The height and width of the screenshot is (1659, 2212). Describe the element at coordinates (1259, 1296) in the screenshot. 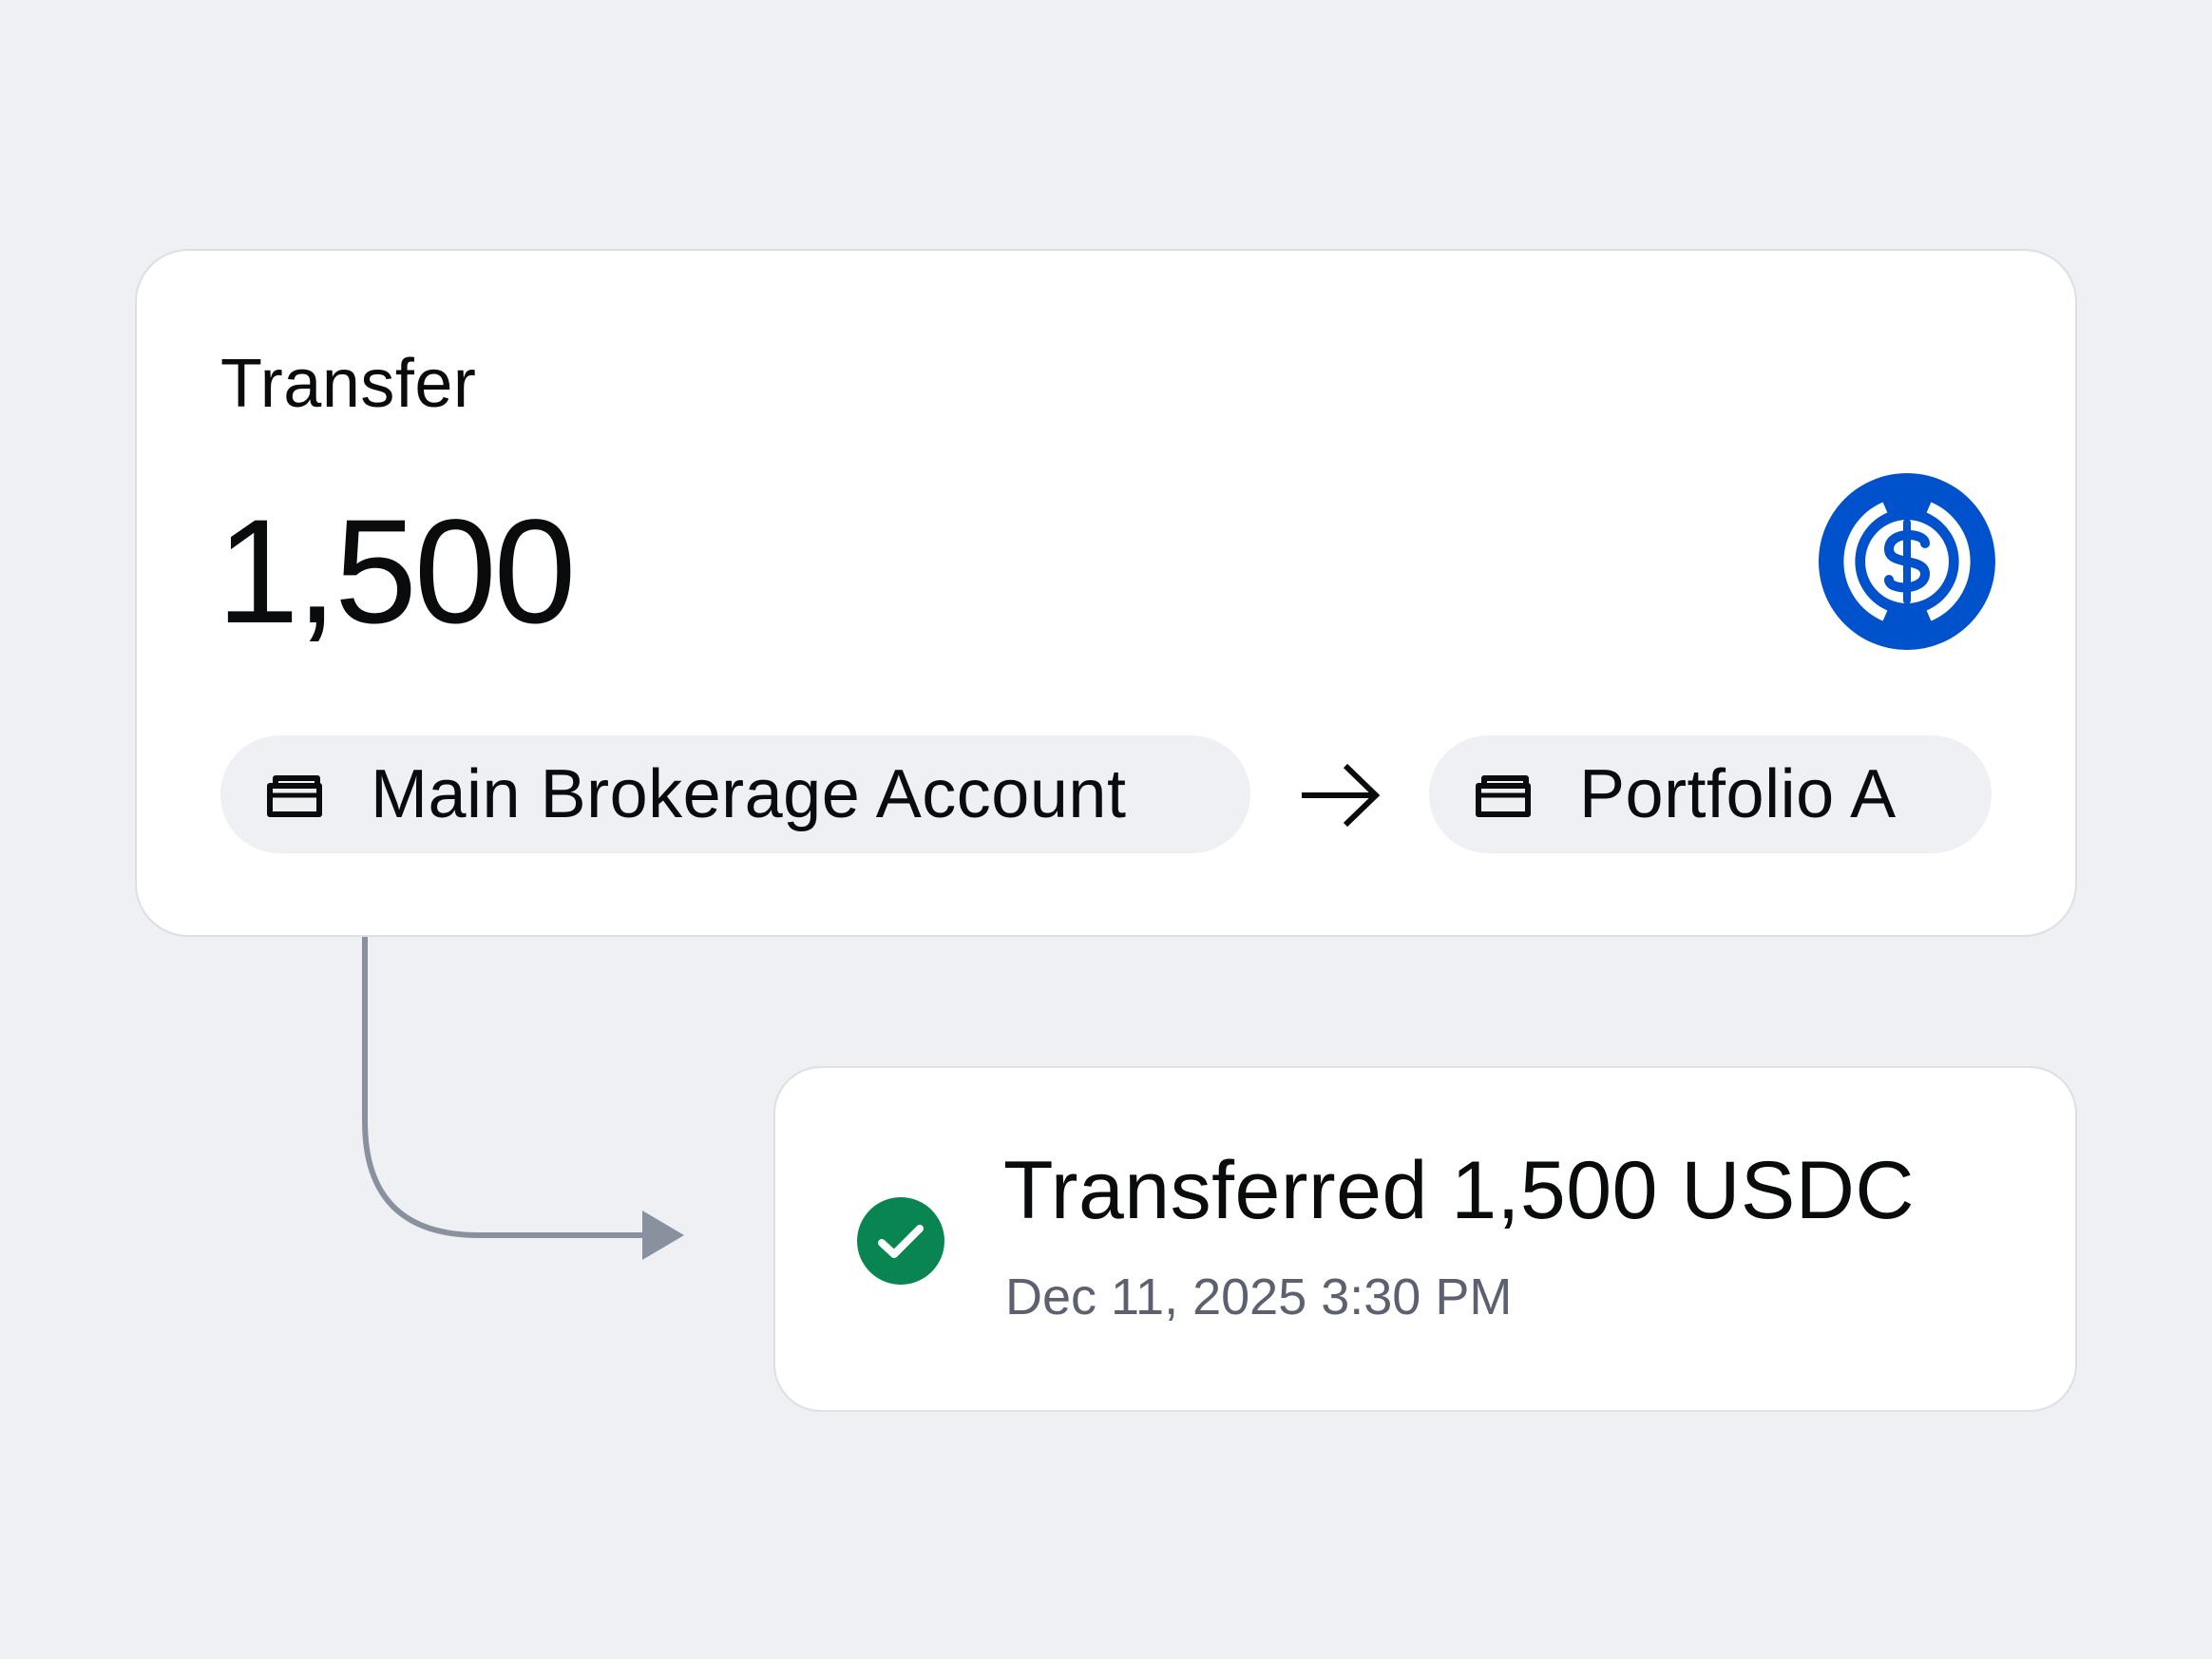

I see `result-timestamp: Dec 11, 2025 3:30 PM` at that location.